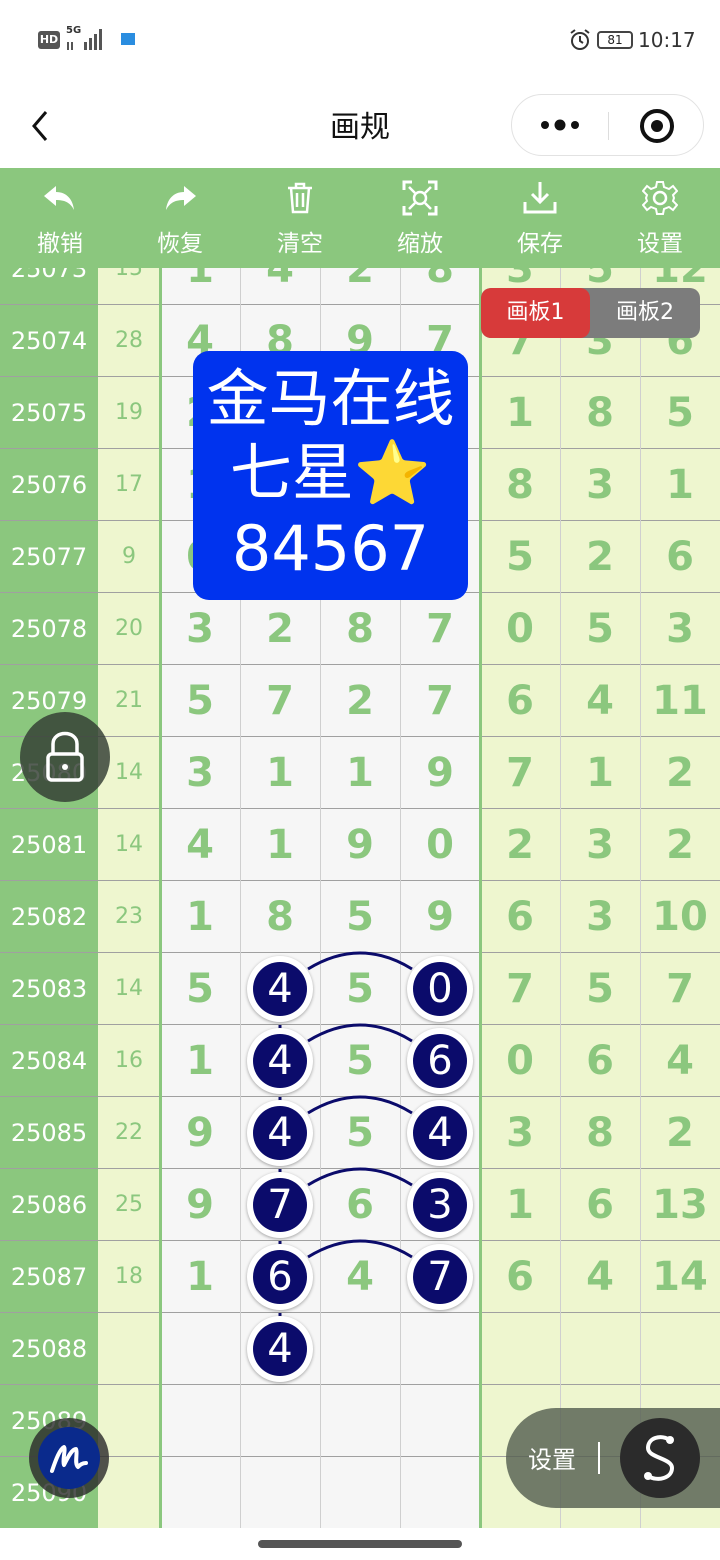  I want to click on s-button, so click(660, 1458).